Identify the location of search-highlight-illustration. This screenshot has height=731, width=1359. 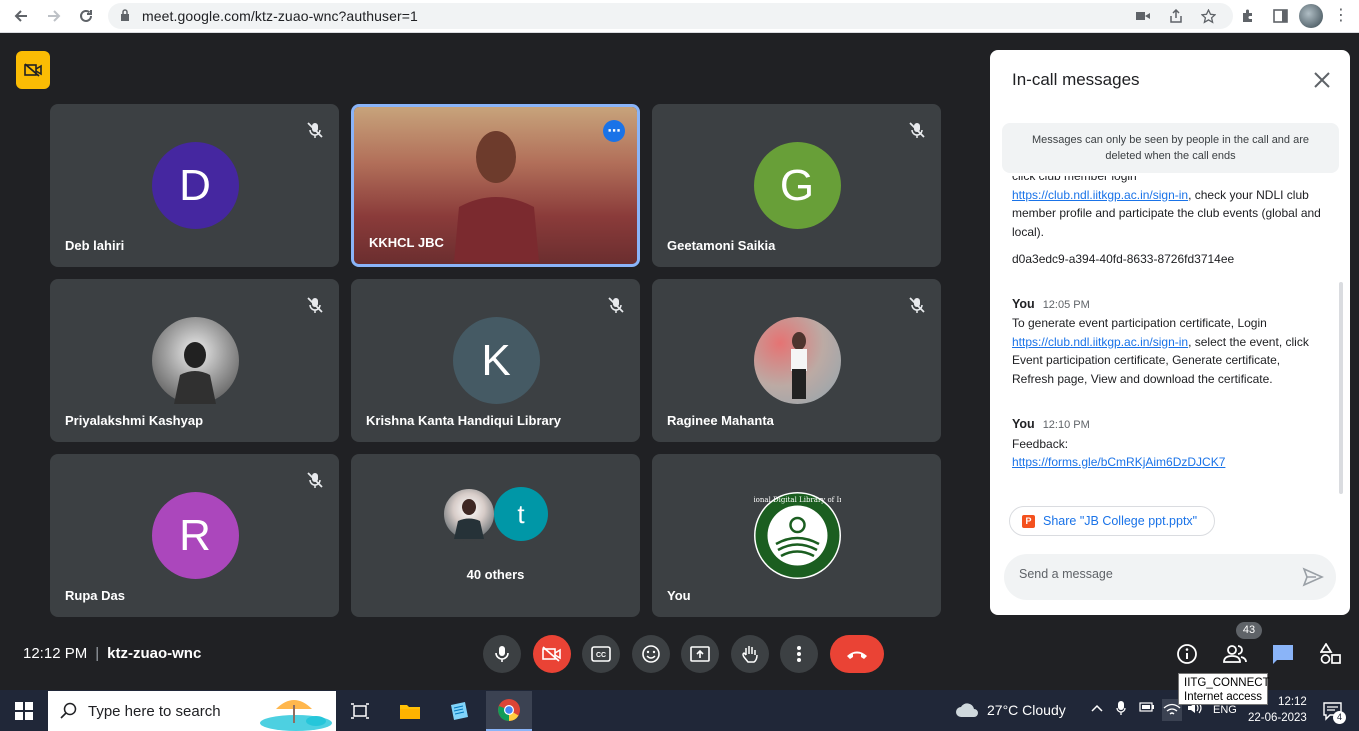
(296, 715).